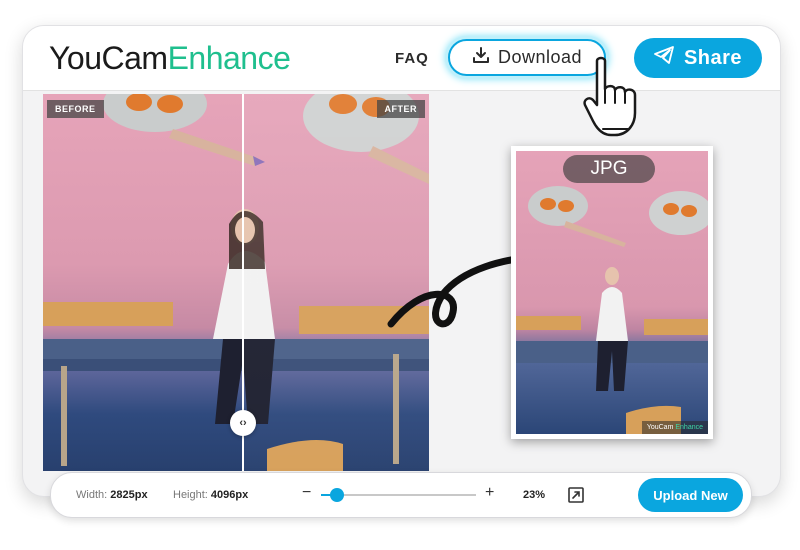 This screenshot has width=800, height=550. I want to click on image-height: Height: 4096px, so click(210, 495).